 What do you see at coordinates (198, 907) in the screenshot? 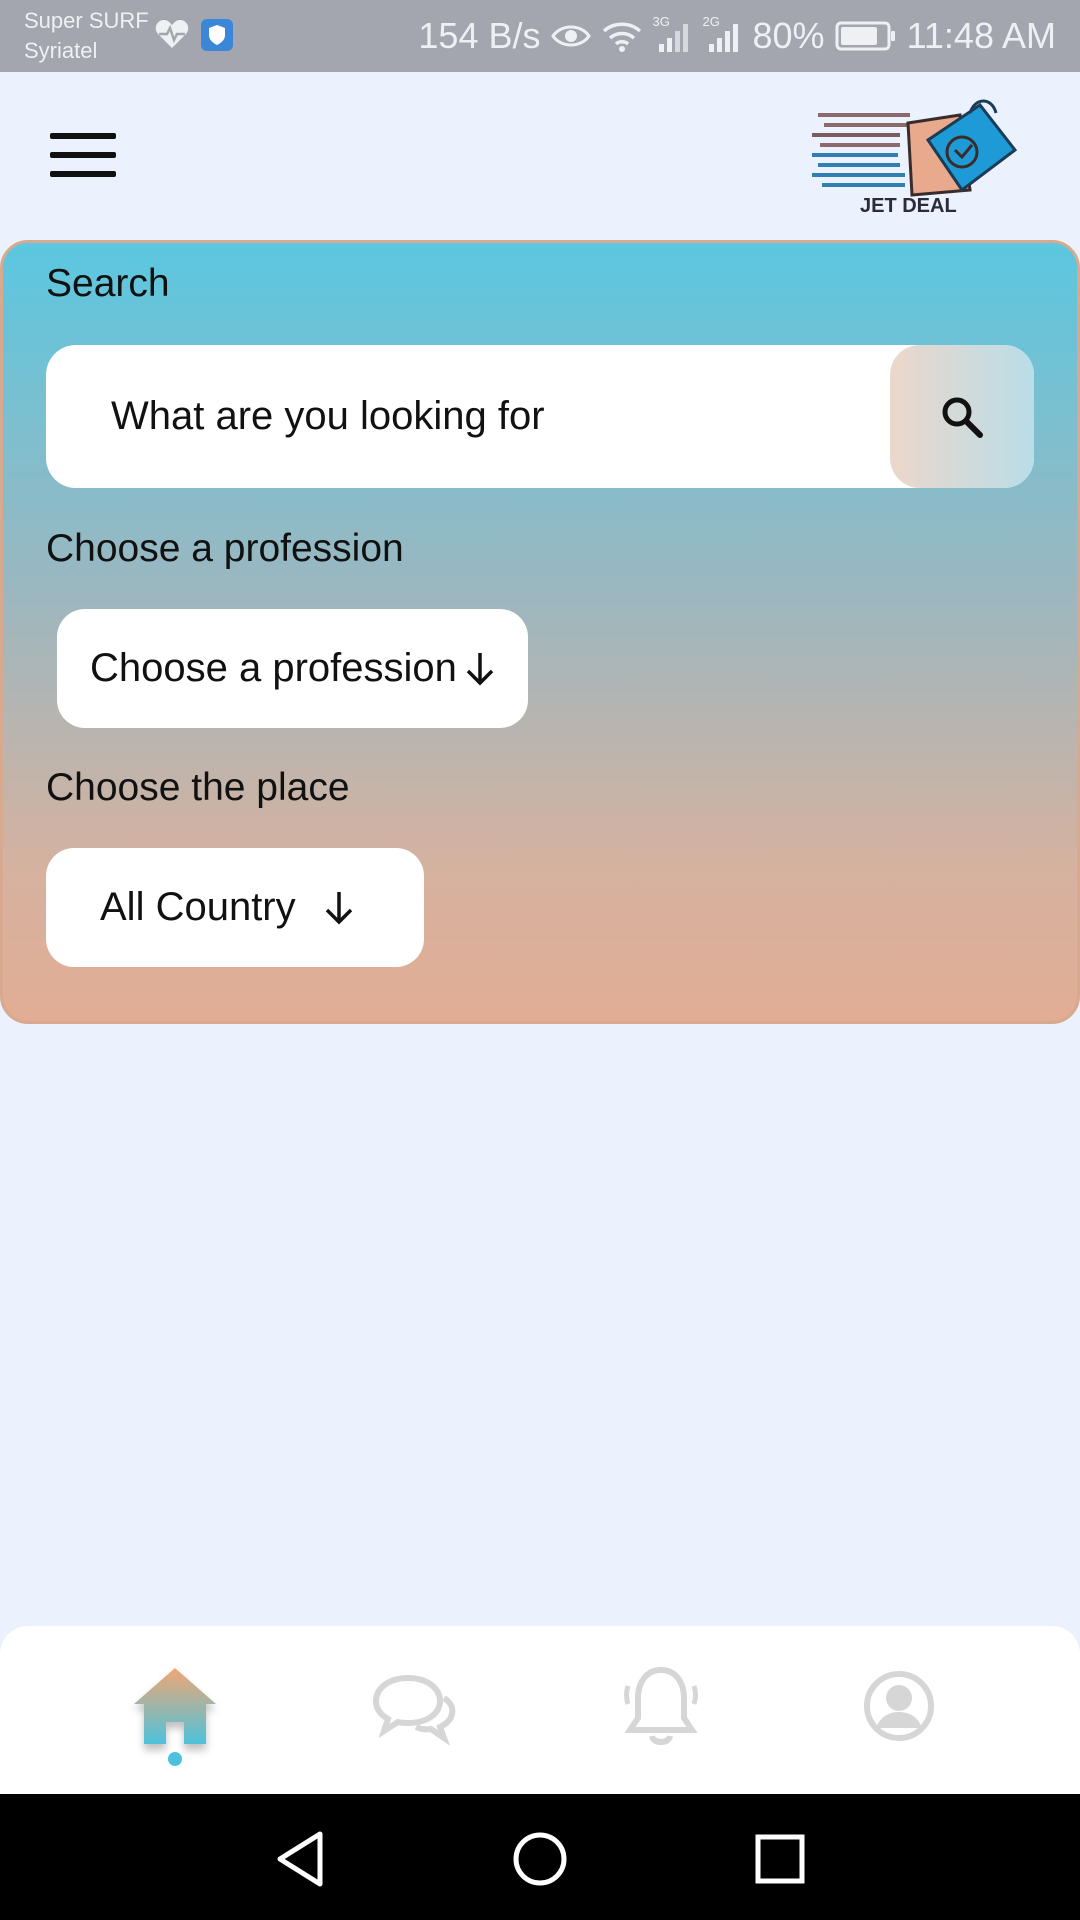
I see `place-selected: All Country` at bounding box center [198, 907].